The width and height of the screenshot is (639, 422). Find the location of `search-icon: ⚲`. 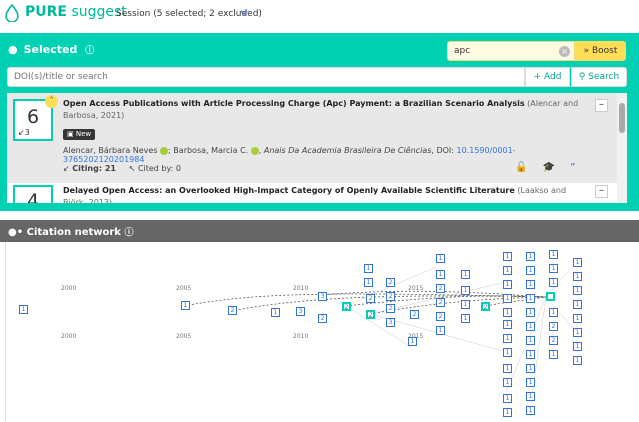

search-icon: ⚲ is located at coordinates (582, 77).